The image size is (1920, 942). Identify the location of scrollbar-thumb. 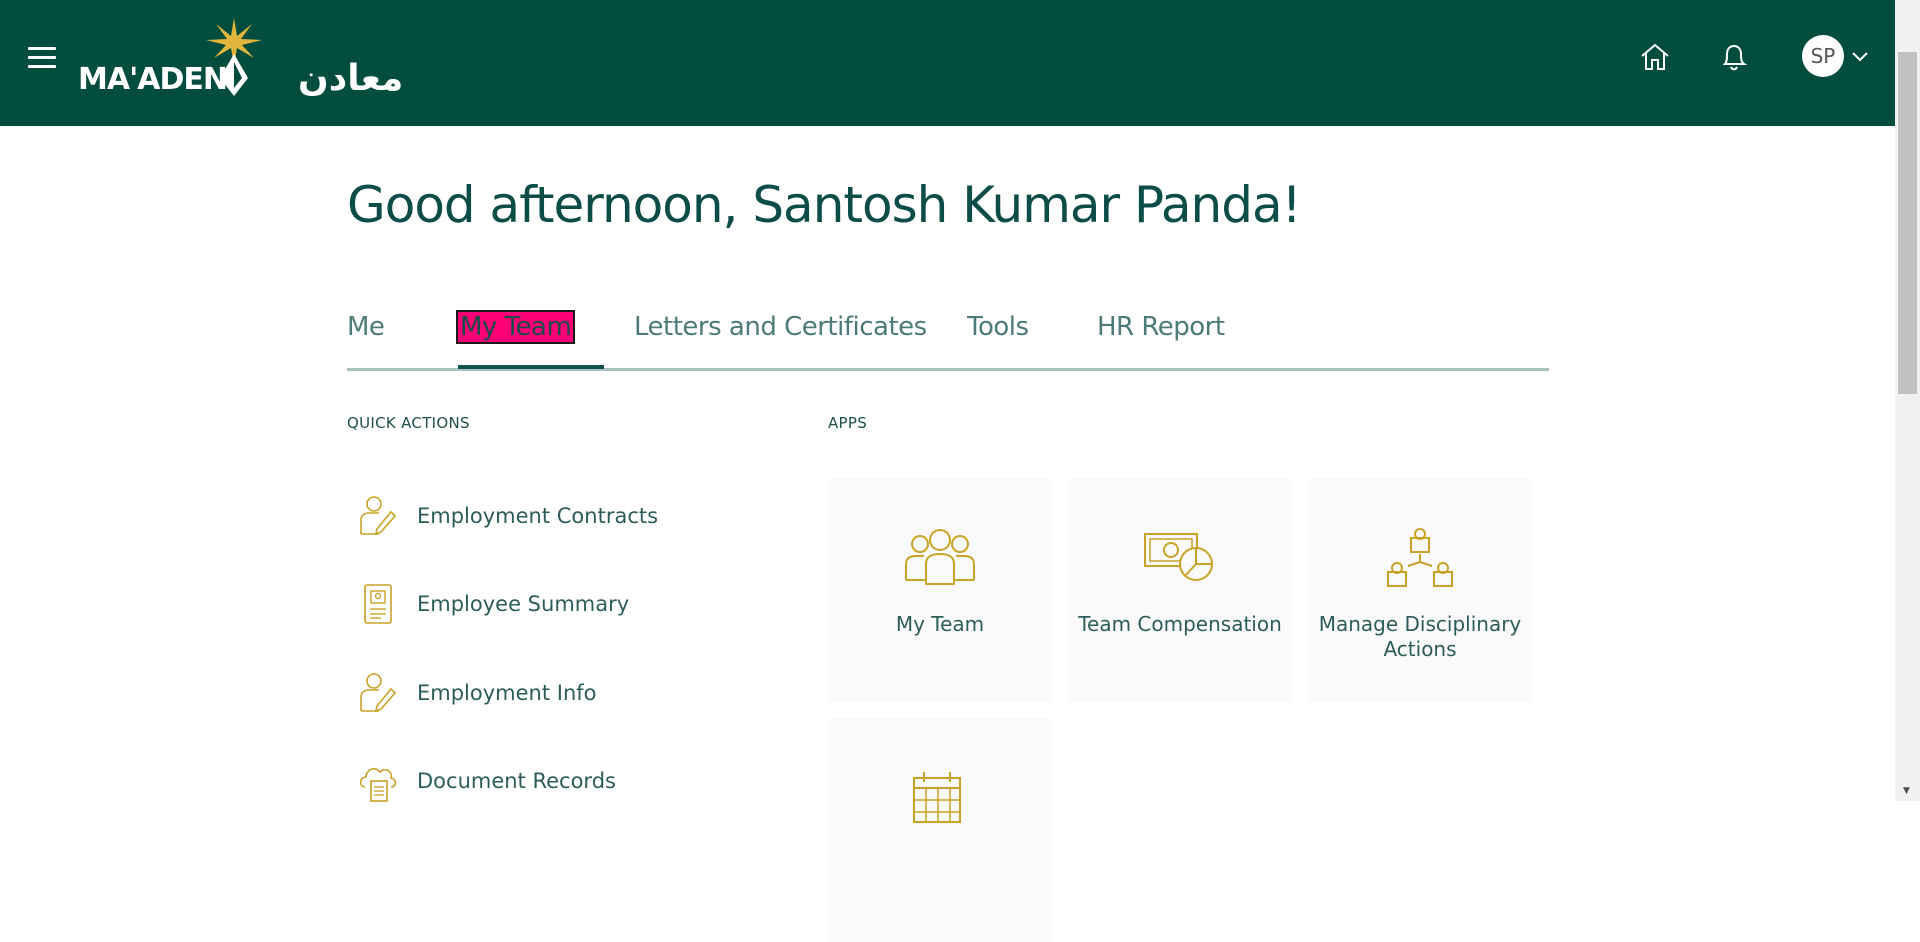
(1907, 223).